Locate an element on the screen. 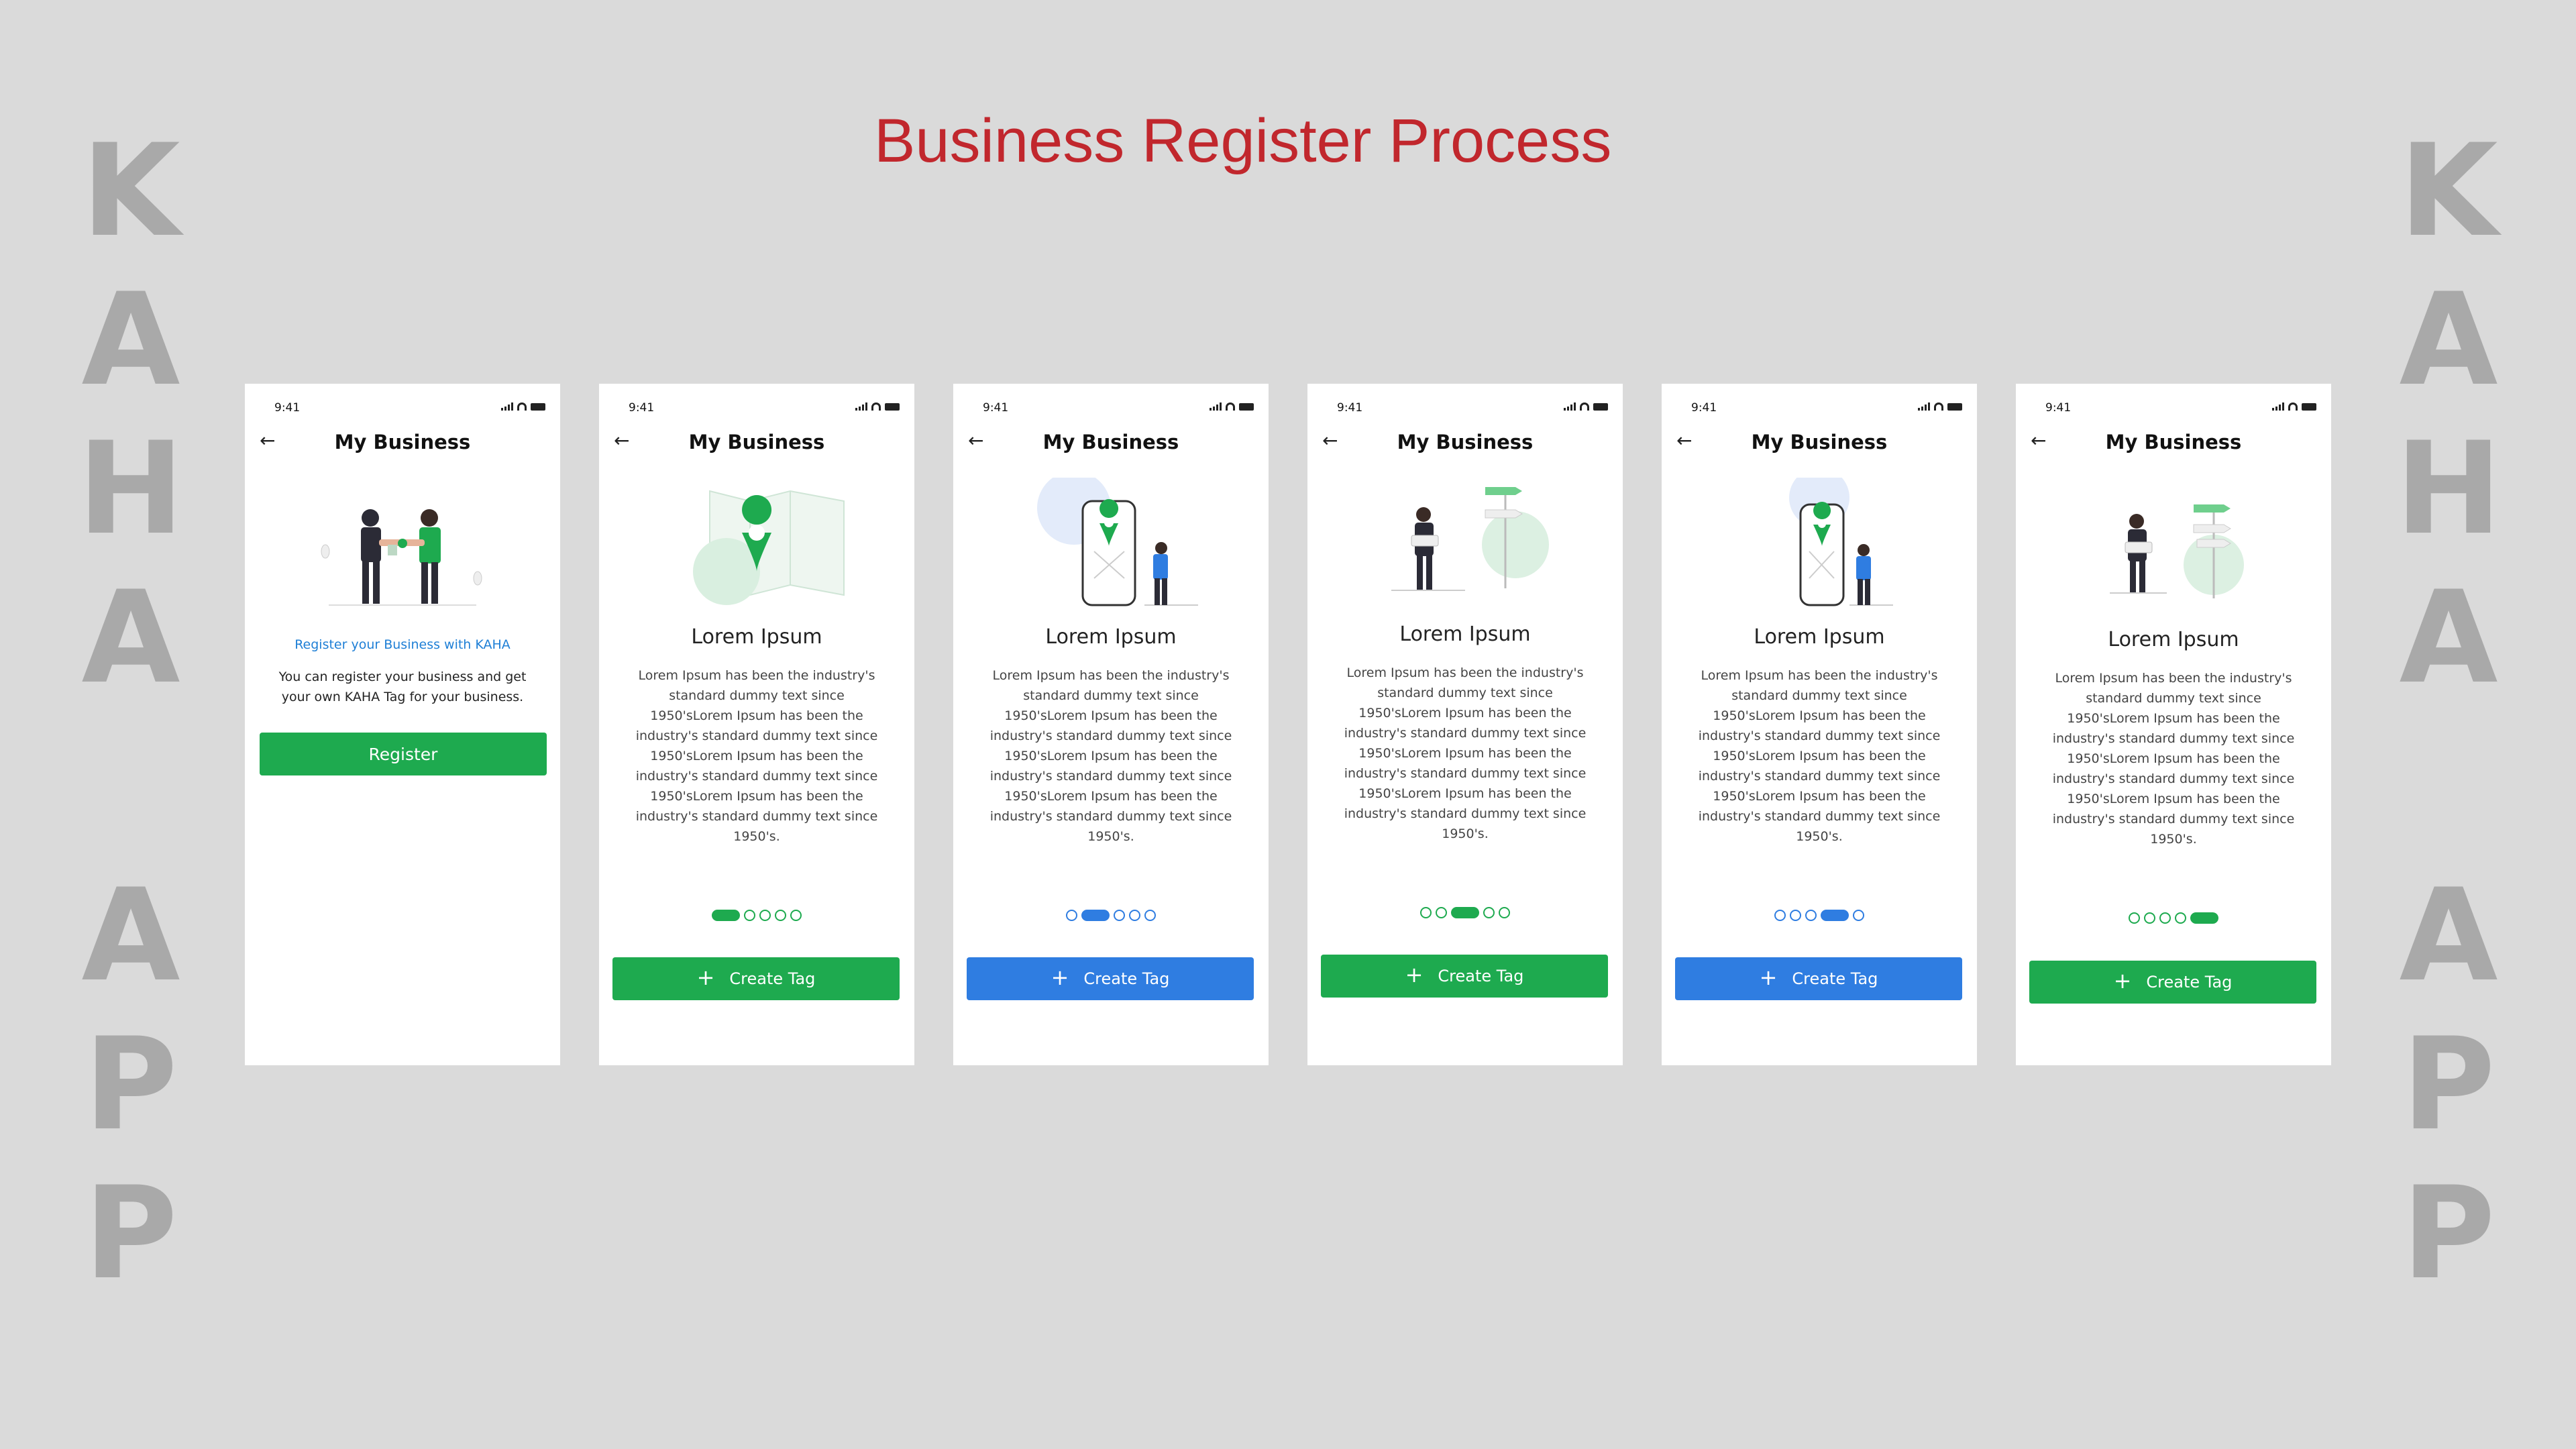 The width and height of the screenshot is (2576, 1449). side-letters-left: K A H A A P P is located at coordinates (131, 717).